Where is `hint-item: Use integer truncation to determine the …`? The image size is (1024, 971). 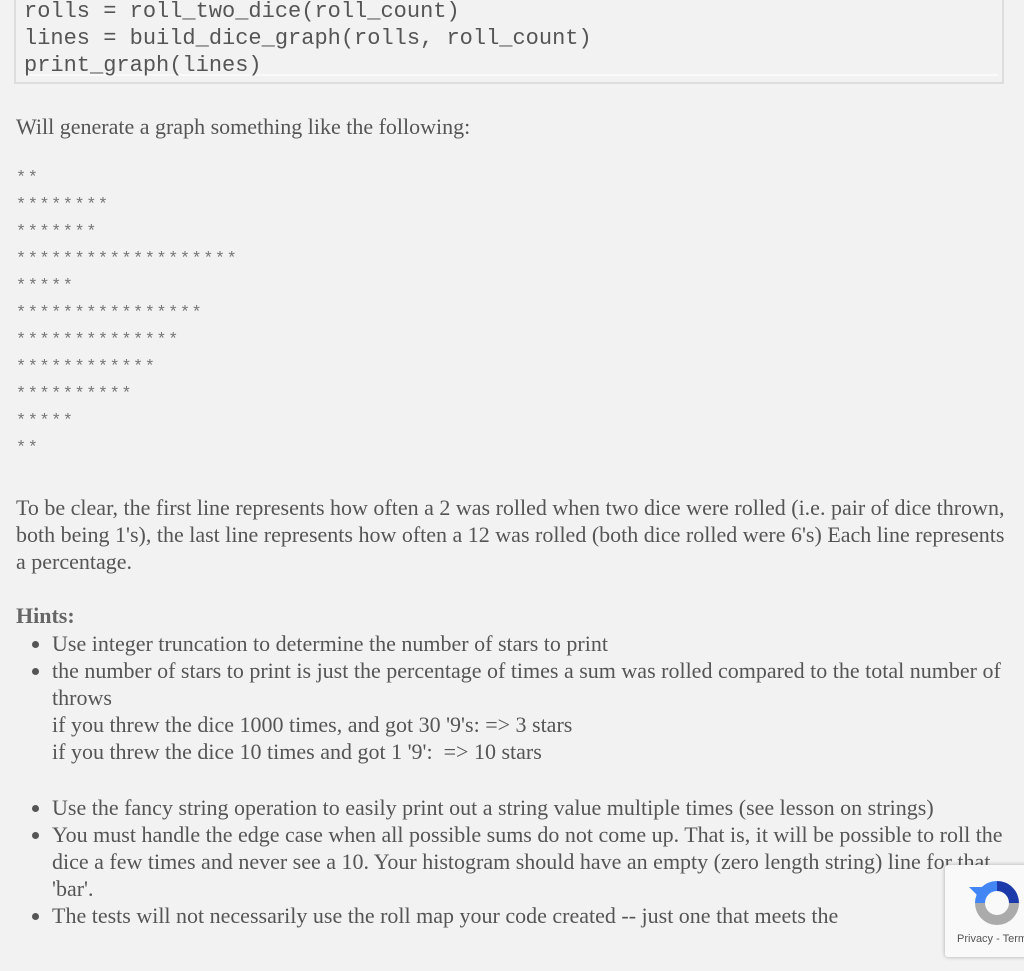 hint-item: Use integer truncation to determine the … is located at coordinates (532, 643).